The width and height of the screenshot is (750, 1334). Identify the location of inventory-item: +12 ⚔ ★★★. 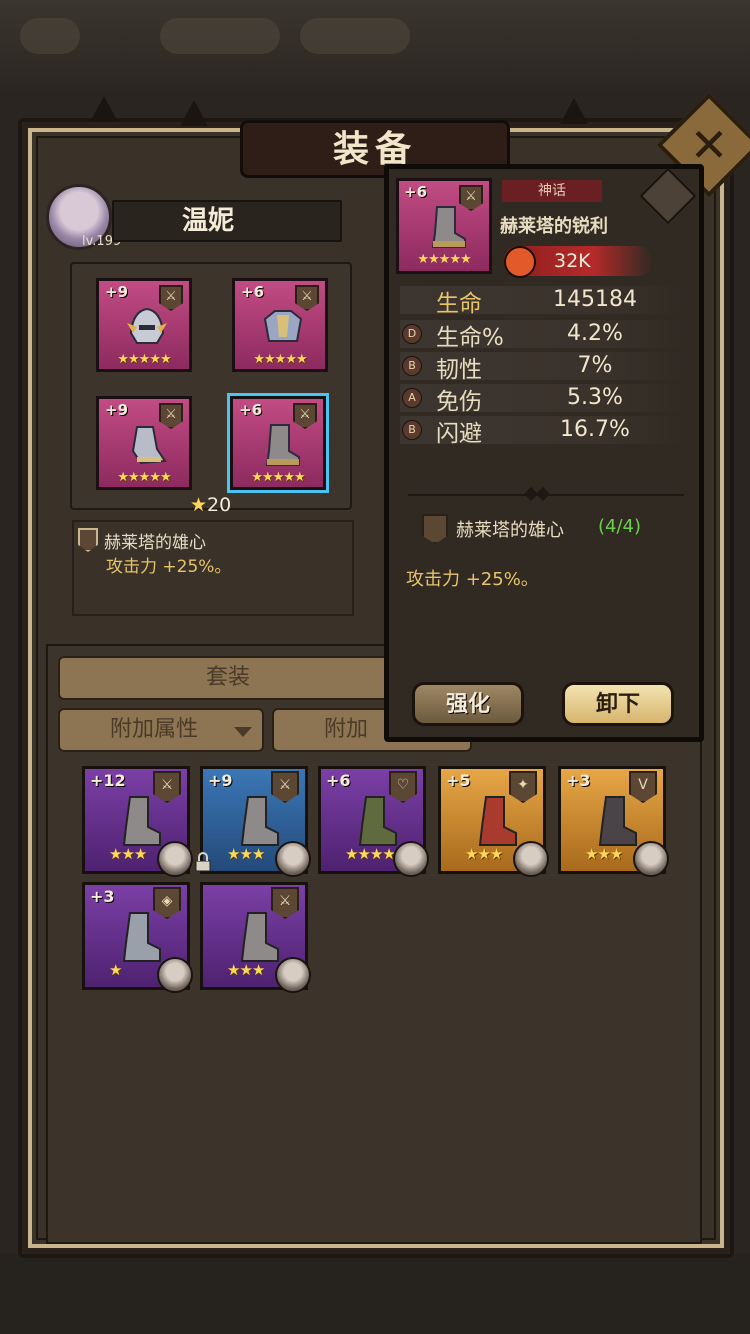
(137, 821).